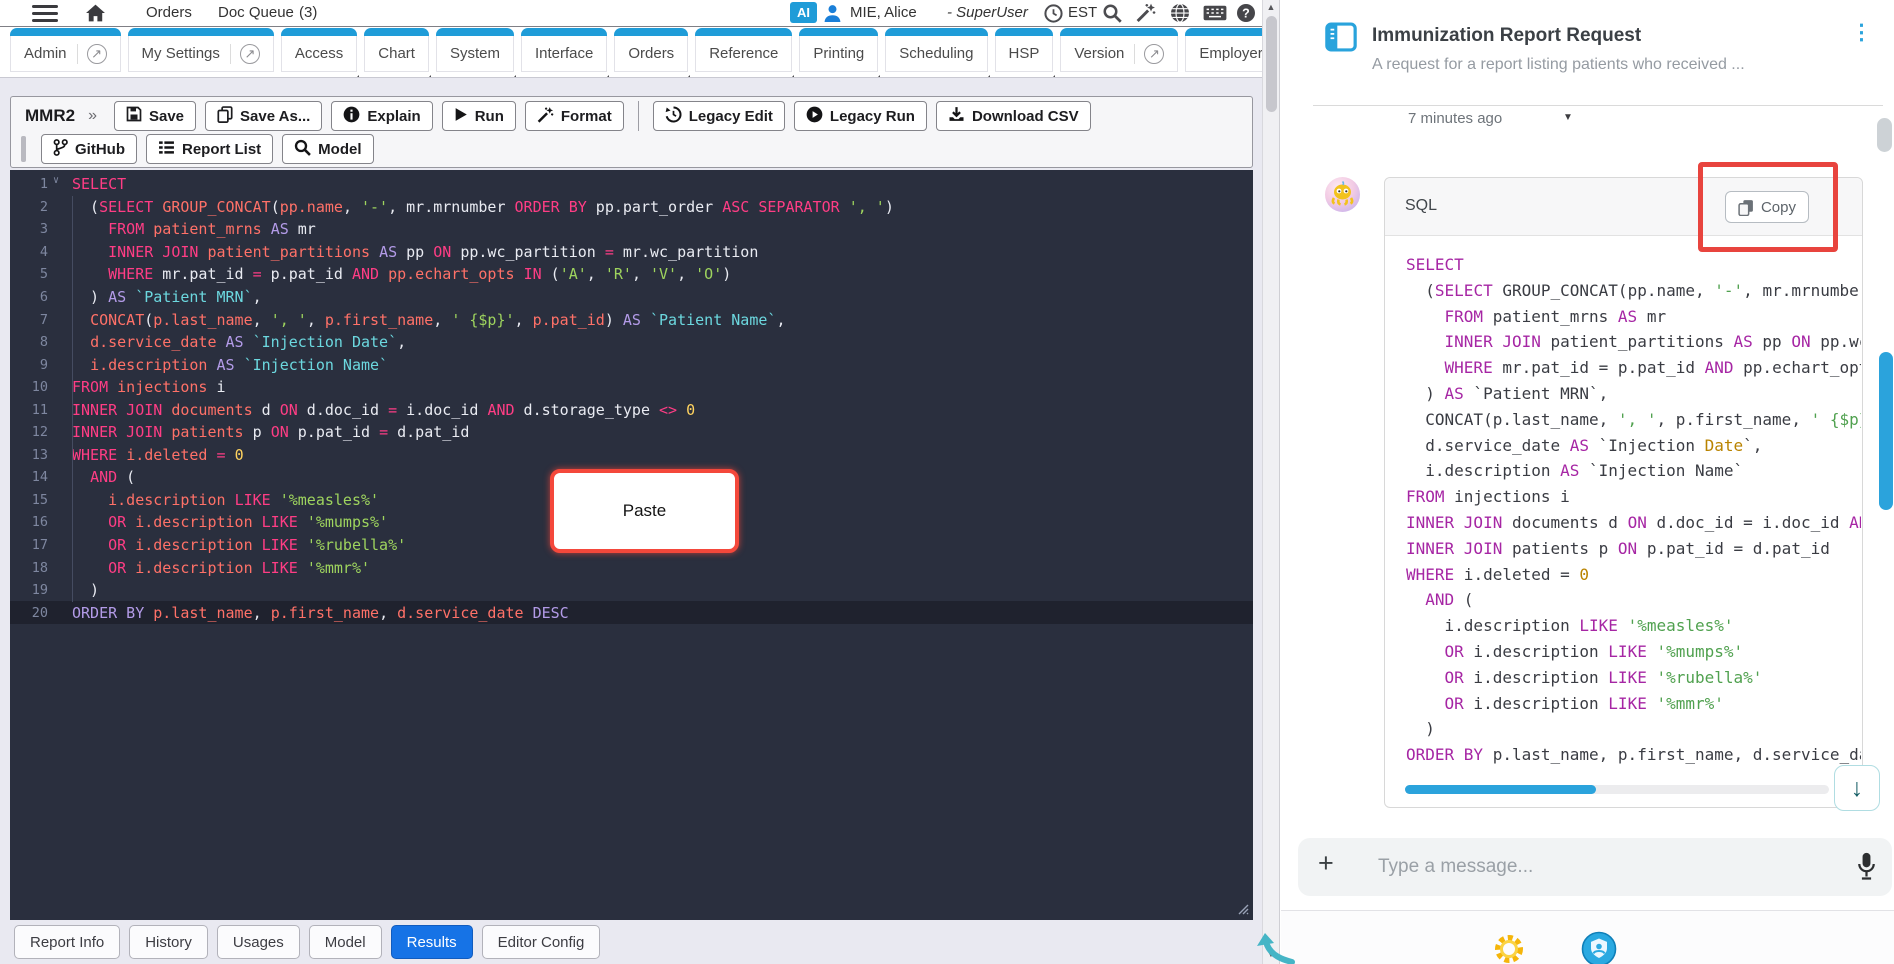 Image resolution: width=1894 pixels, height=964 pixels. Describe the element at coordinates (1594, 651) in the screenshot. I see `sql-code-line: OR i.description LIKE '%mumps%'` at that location.